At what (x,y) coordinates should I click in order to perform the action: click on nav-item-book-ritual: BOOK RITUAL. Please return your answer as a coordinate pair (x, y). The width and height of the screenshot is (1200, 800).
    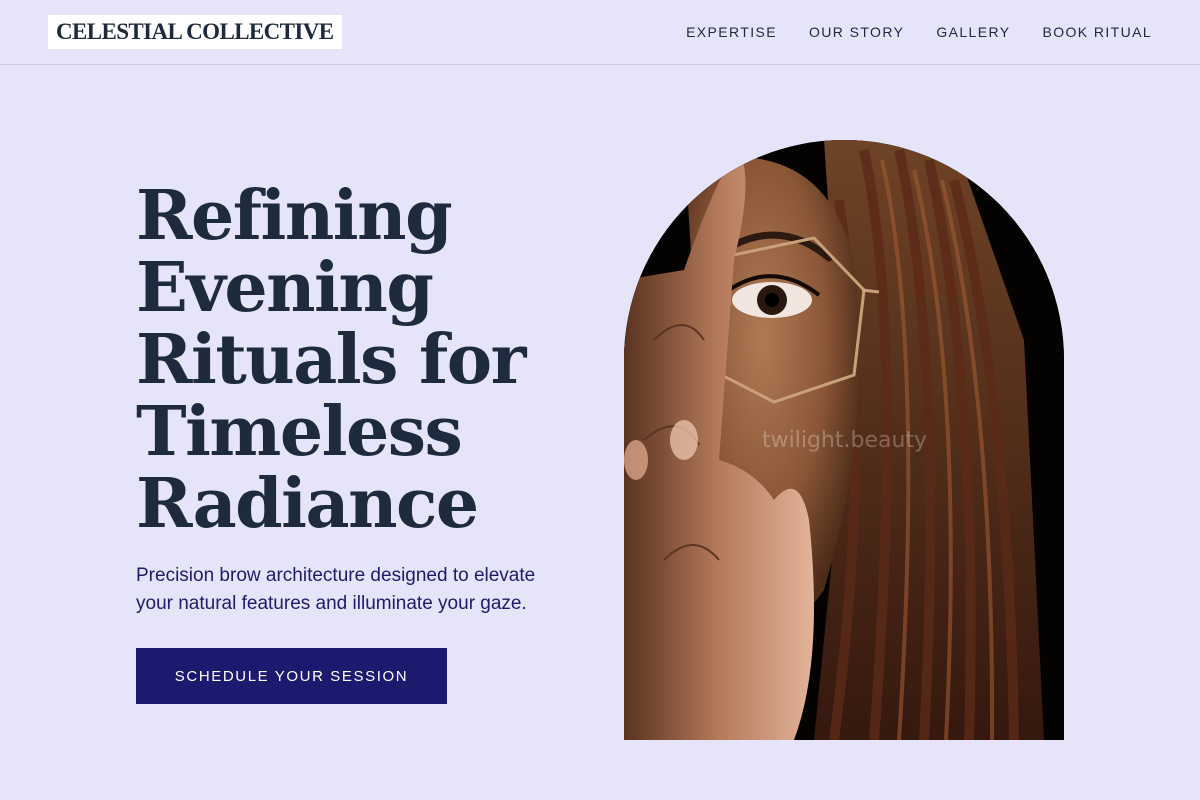
    Looking at the image, I should click on (1097, 32).